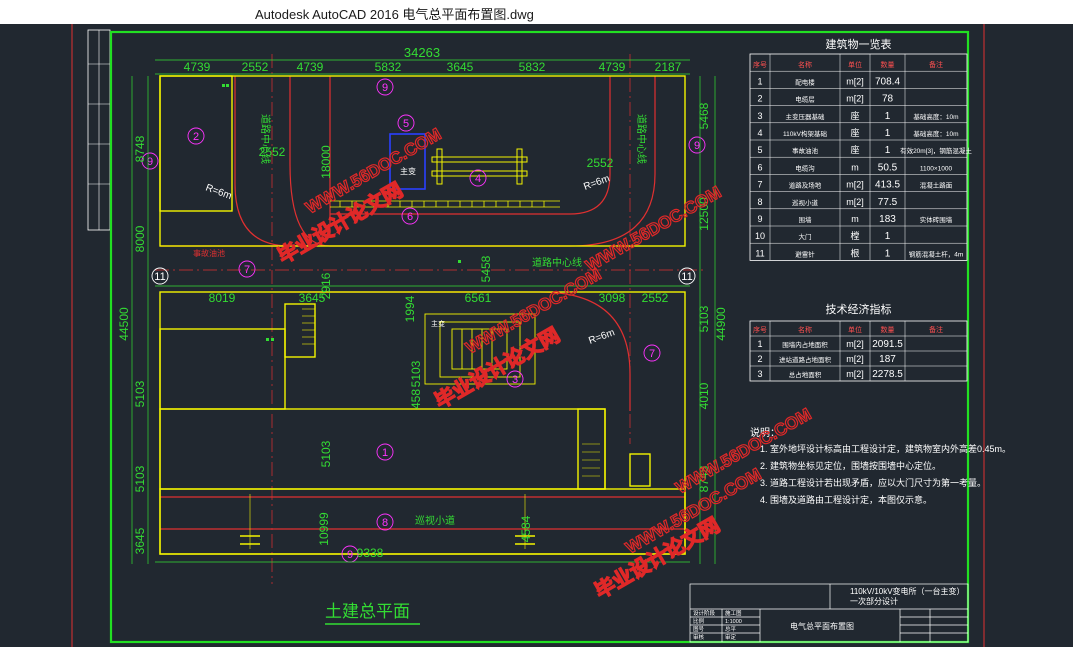 The height and width of the screenshot is (647, 1073). What do you see at coordinates (536, 12) in the screenshot?
I see `window-titlebar: Autodesk AutoCAD 2016 电气总平面布置图.dwg` at bounding box center [536, 12].